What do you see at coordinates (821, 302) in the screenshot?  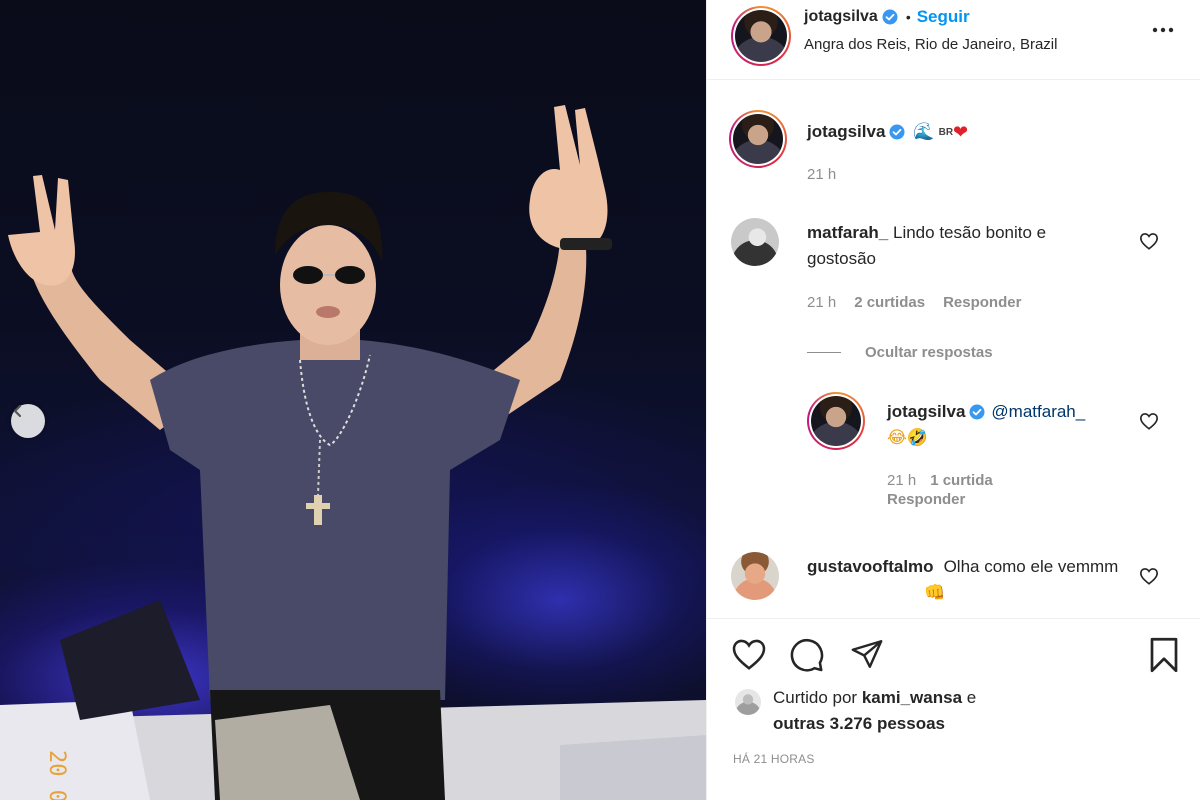 I see `comment-time: 21 h` at bounding box center [821, 302].